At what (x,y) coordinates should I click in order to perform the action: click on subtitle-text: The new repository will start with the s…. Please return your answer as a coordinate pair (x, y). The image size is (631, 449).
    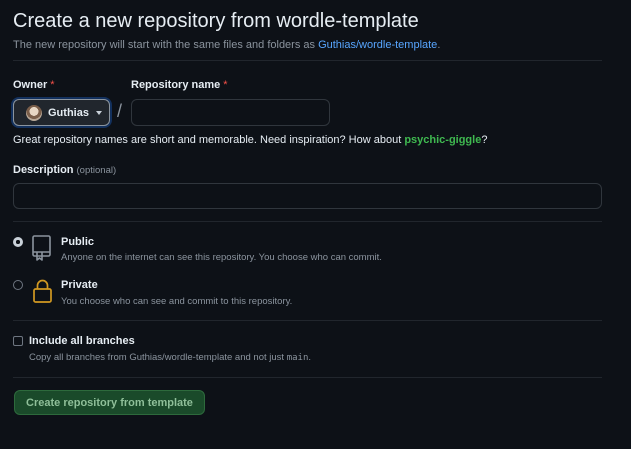
    Looking at the image, I should click on (166, 45).